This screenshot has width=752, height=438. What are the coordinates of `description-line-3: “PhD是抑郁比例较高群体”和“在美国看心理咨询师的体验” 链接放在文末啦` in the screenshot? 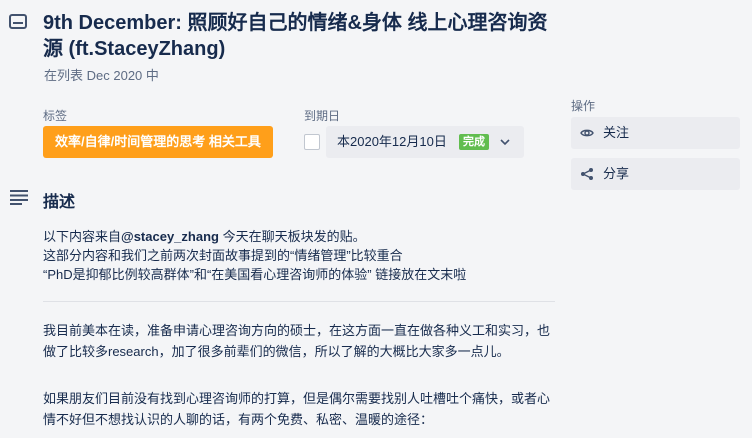 It's located at (255, 274).